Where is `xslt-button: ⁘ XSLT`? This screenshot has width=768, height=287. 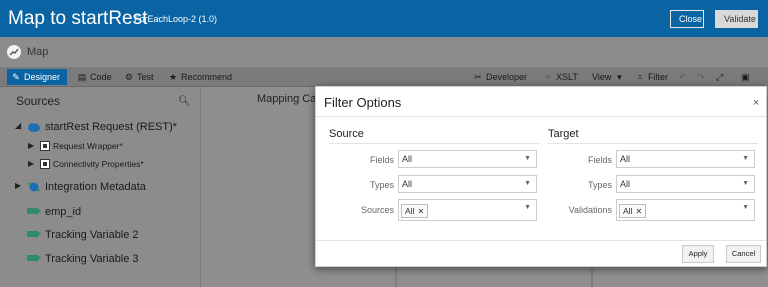
xslt-button: ⁘ XSLT is located at coordinates (560, 77).